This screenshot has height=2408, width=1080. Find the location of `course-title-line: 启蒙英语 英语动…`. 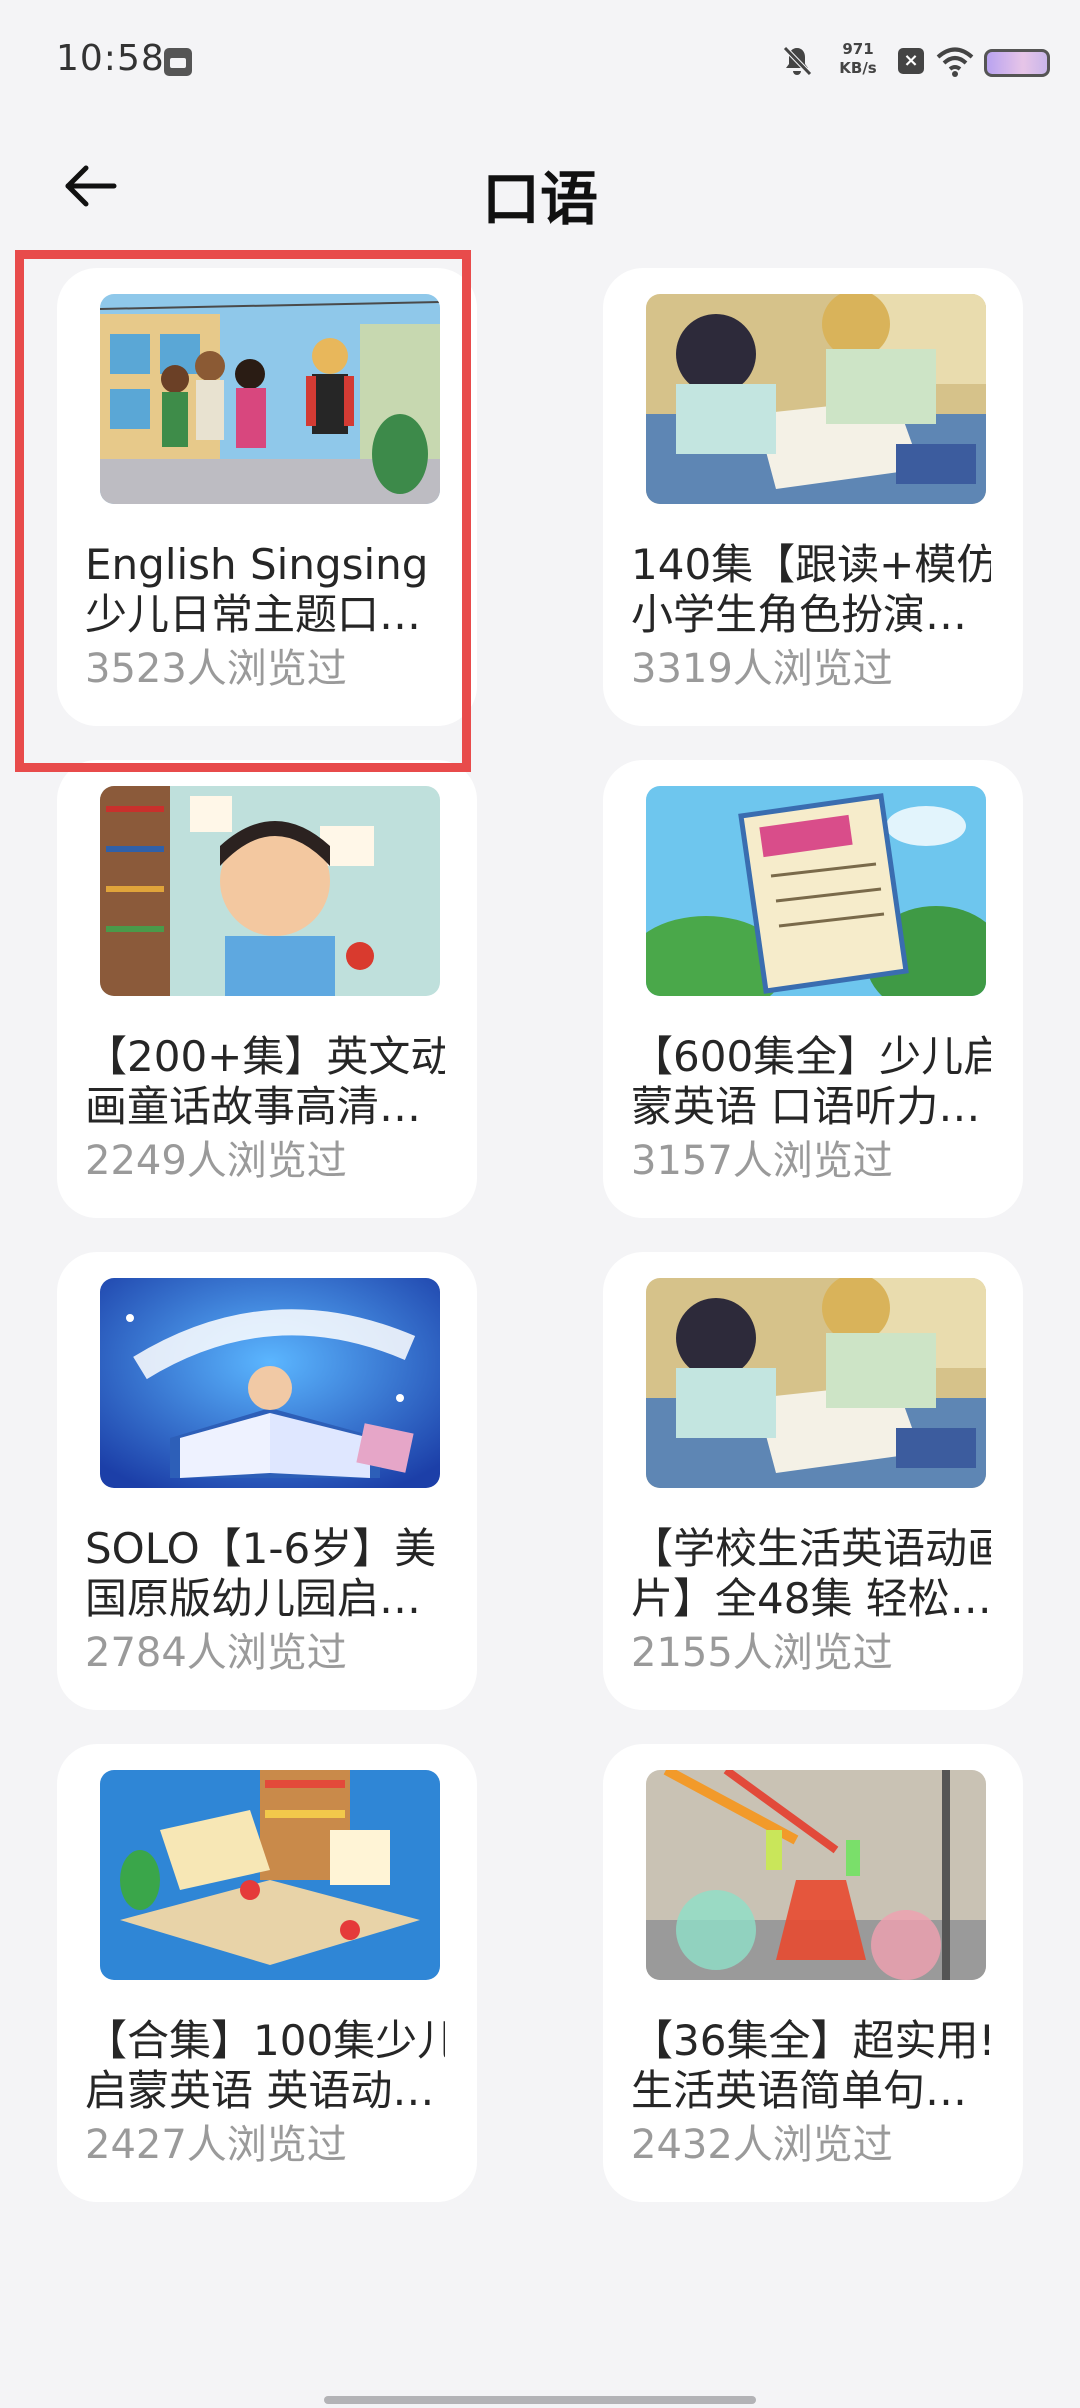

course-title-line: 启蒙英语 英语动… is located at coordinates (260, 2090).